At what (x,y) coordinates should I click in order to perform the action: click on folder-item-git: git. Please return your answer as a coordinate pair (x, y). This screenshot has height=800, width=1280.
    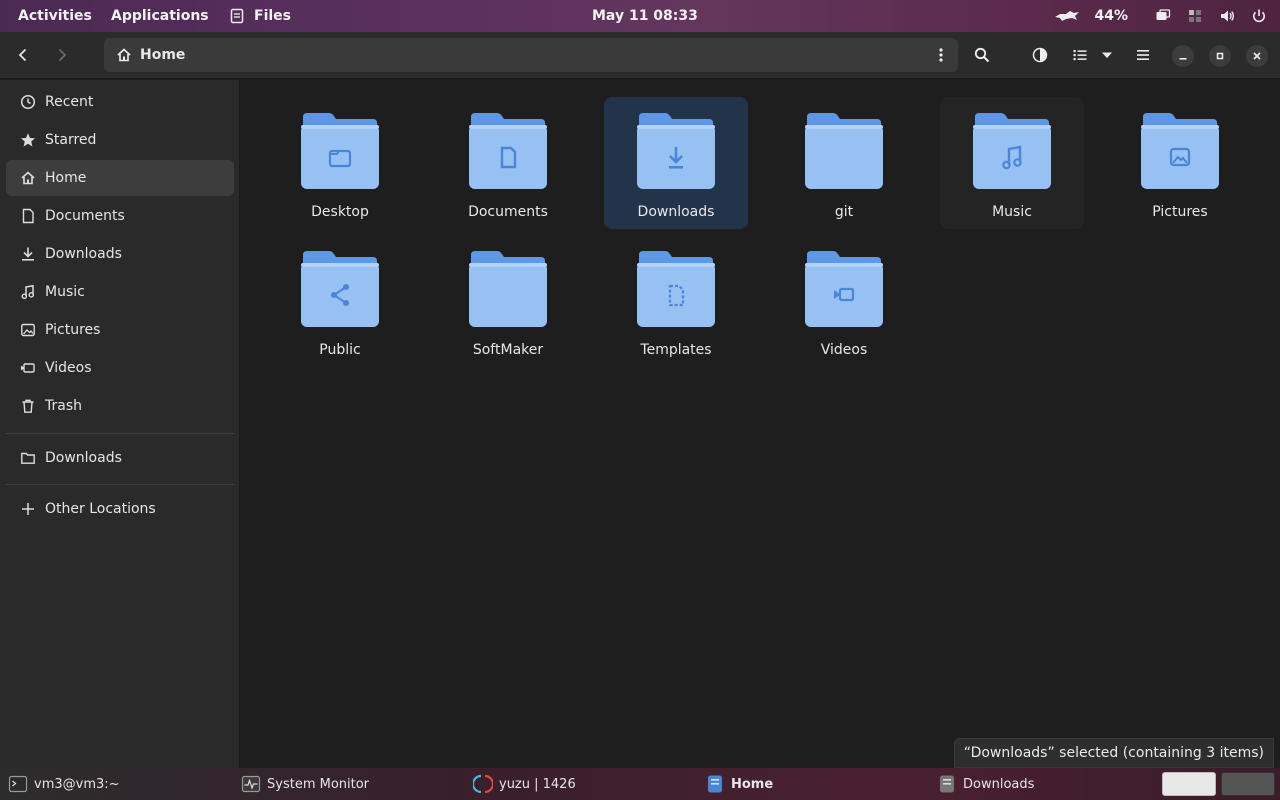
    Looking at the image, I should click on (844, 163).